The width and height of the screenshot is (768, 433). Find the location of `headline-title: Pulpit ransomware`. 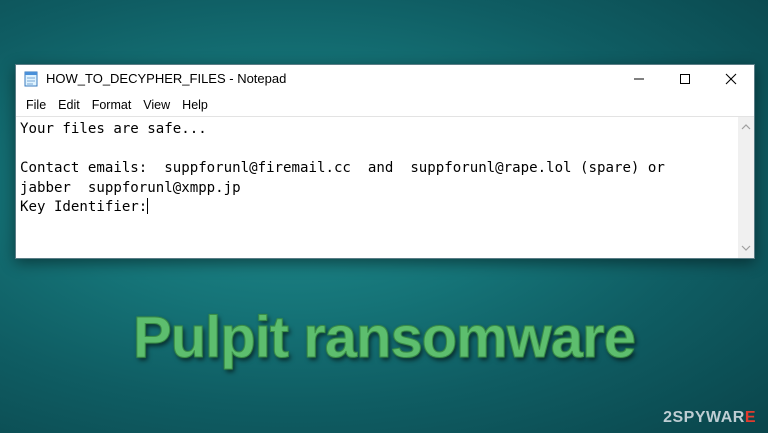

headline-title: Pulpit ransomware is located at coordinates (385, 338).